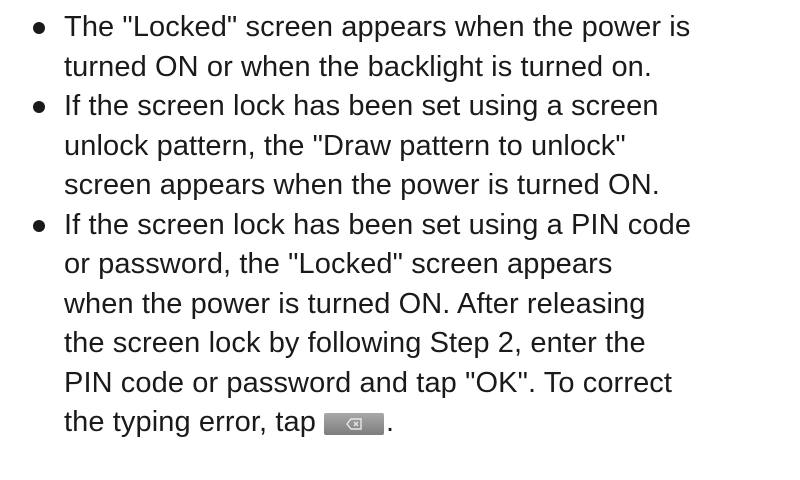 This screenshot has width=800, height=480. What do you see at coordinates (338, 264) in the screenshot?
I see `text-line: or password, the "Locked" screen appears` at bounding box center [338, 264].